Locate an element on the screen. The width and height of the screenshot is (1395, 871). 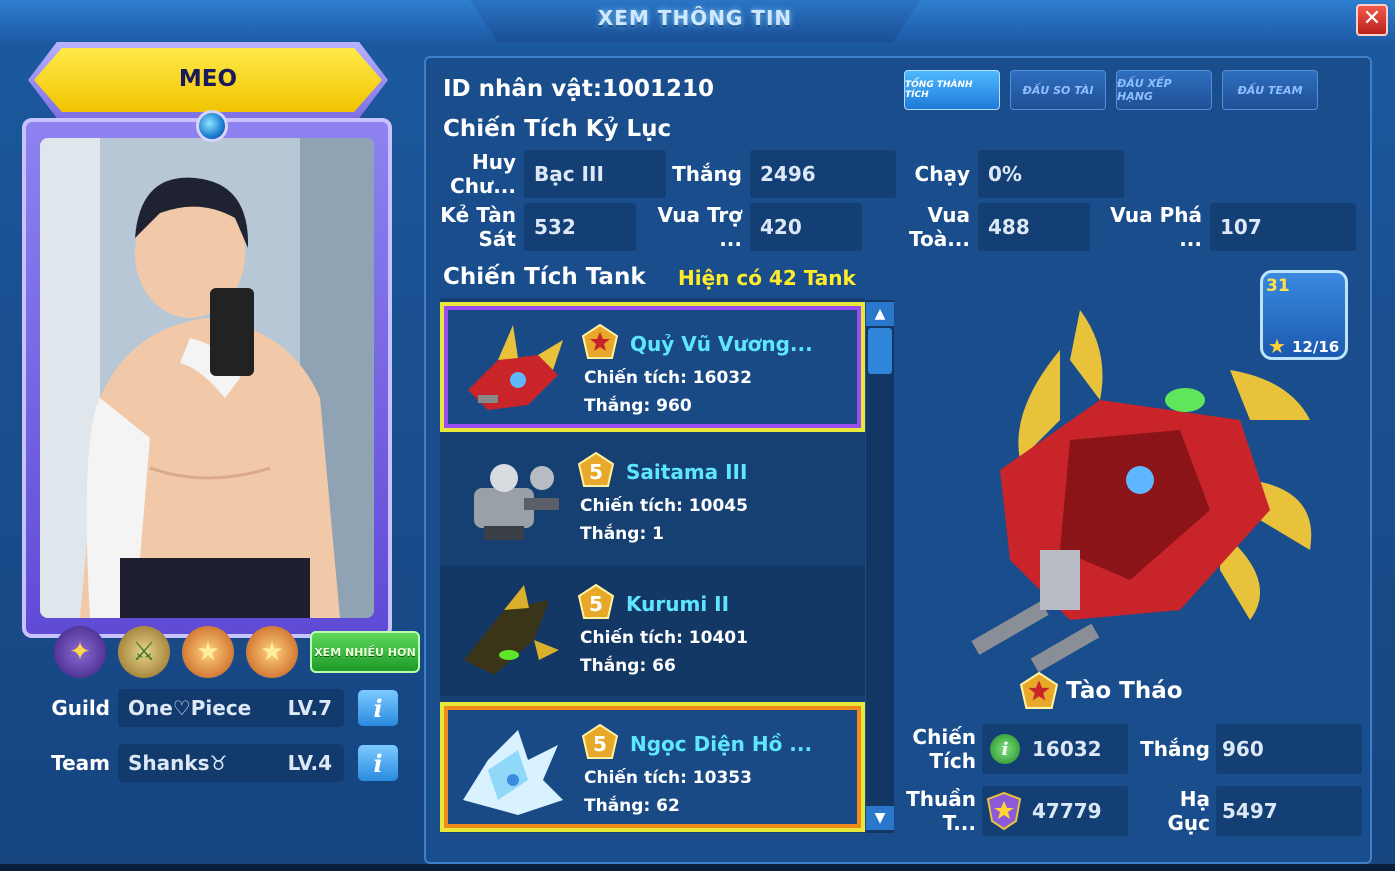
list-item: 5 Saitama III Chiến tích: 10045 Thắng: 1 is located at coordinates (652, 499).